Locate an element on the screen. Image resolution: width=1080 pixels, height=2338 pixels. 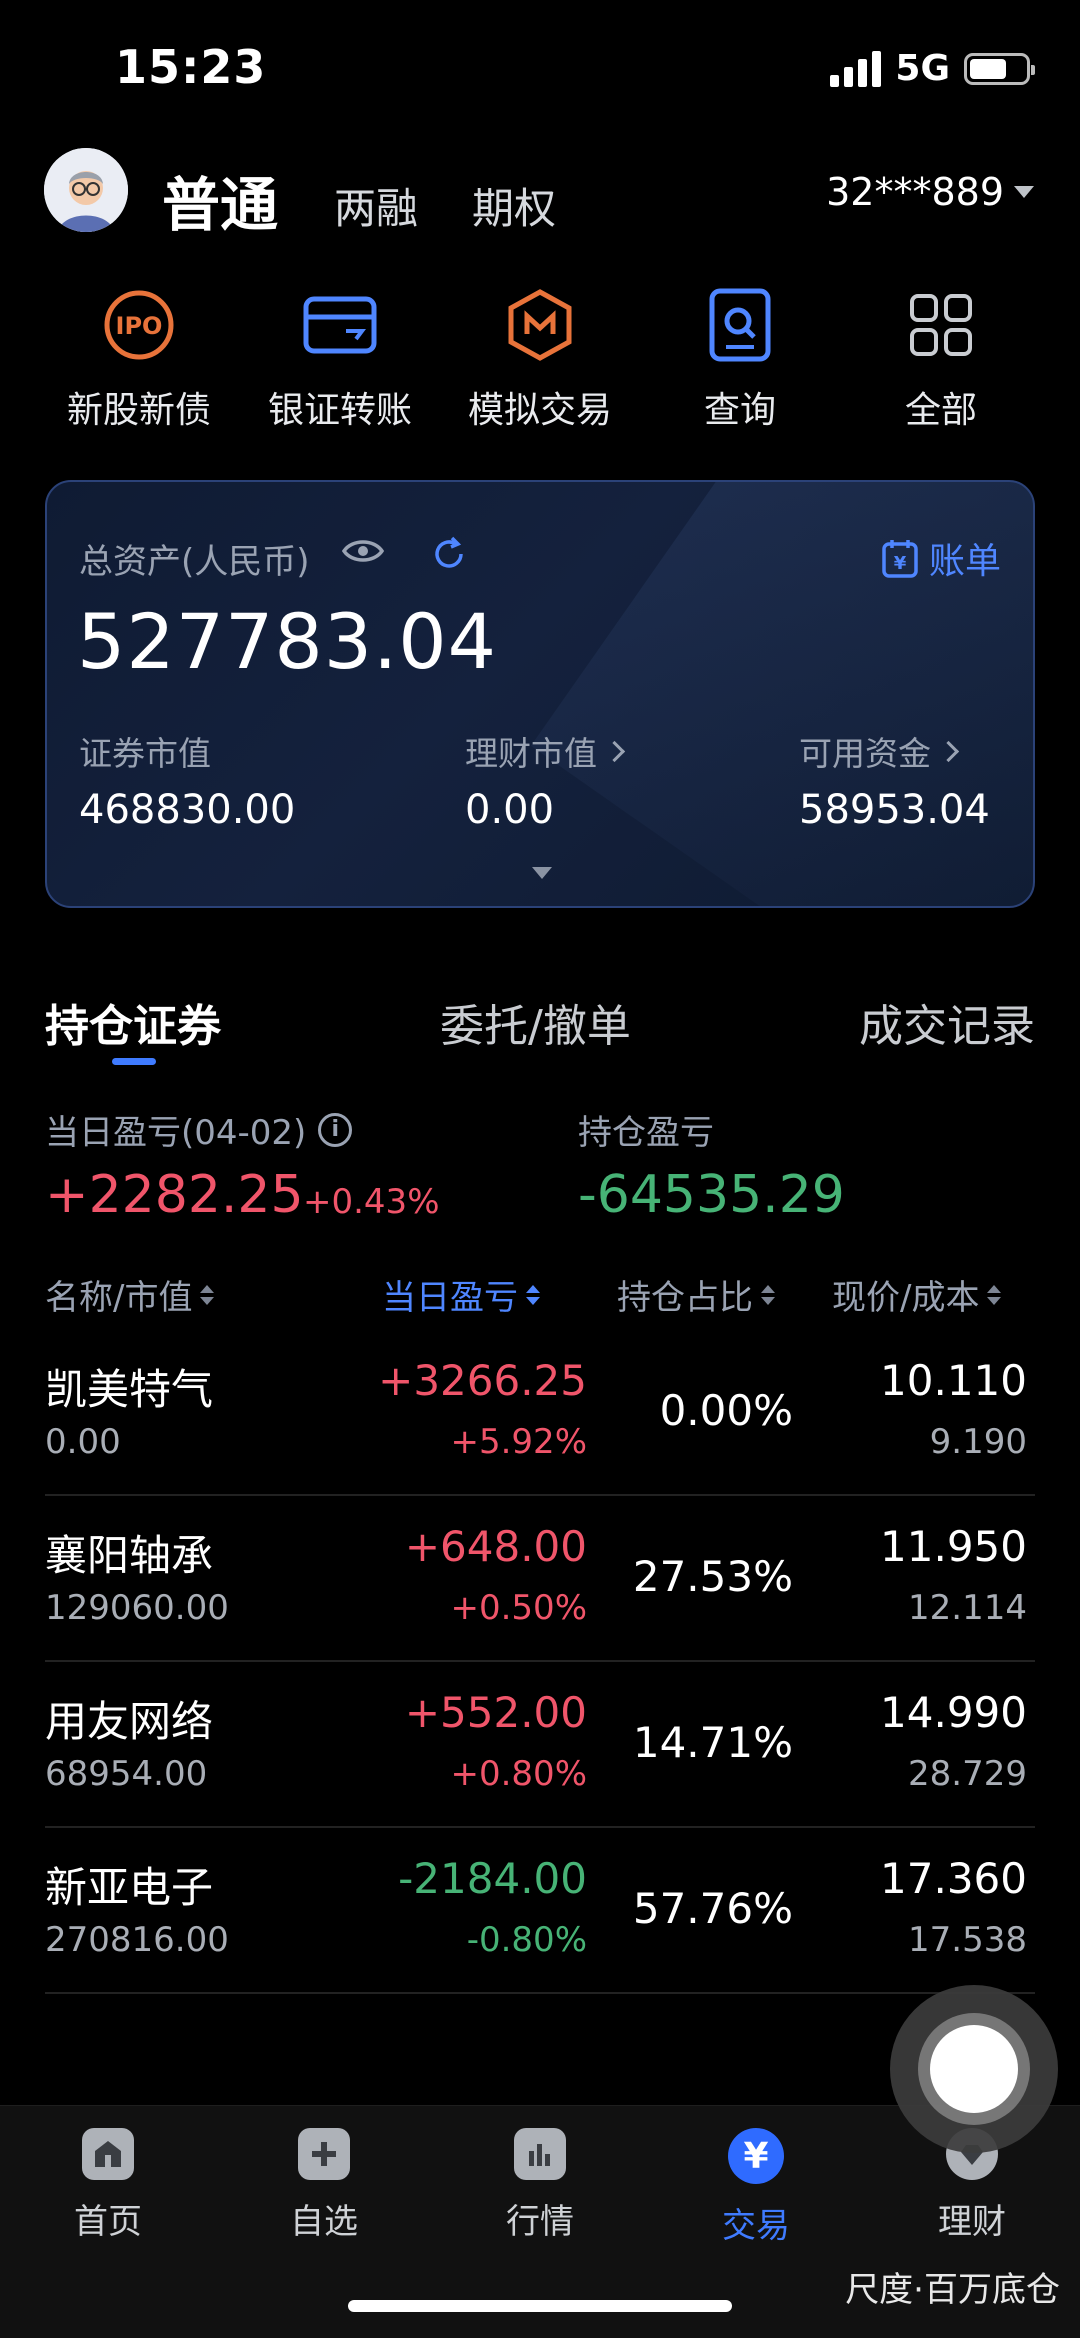
ipo-icon: IPO is located at coordinates (139, 325).